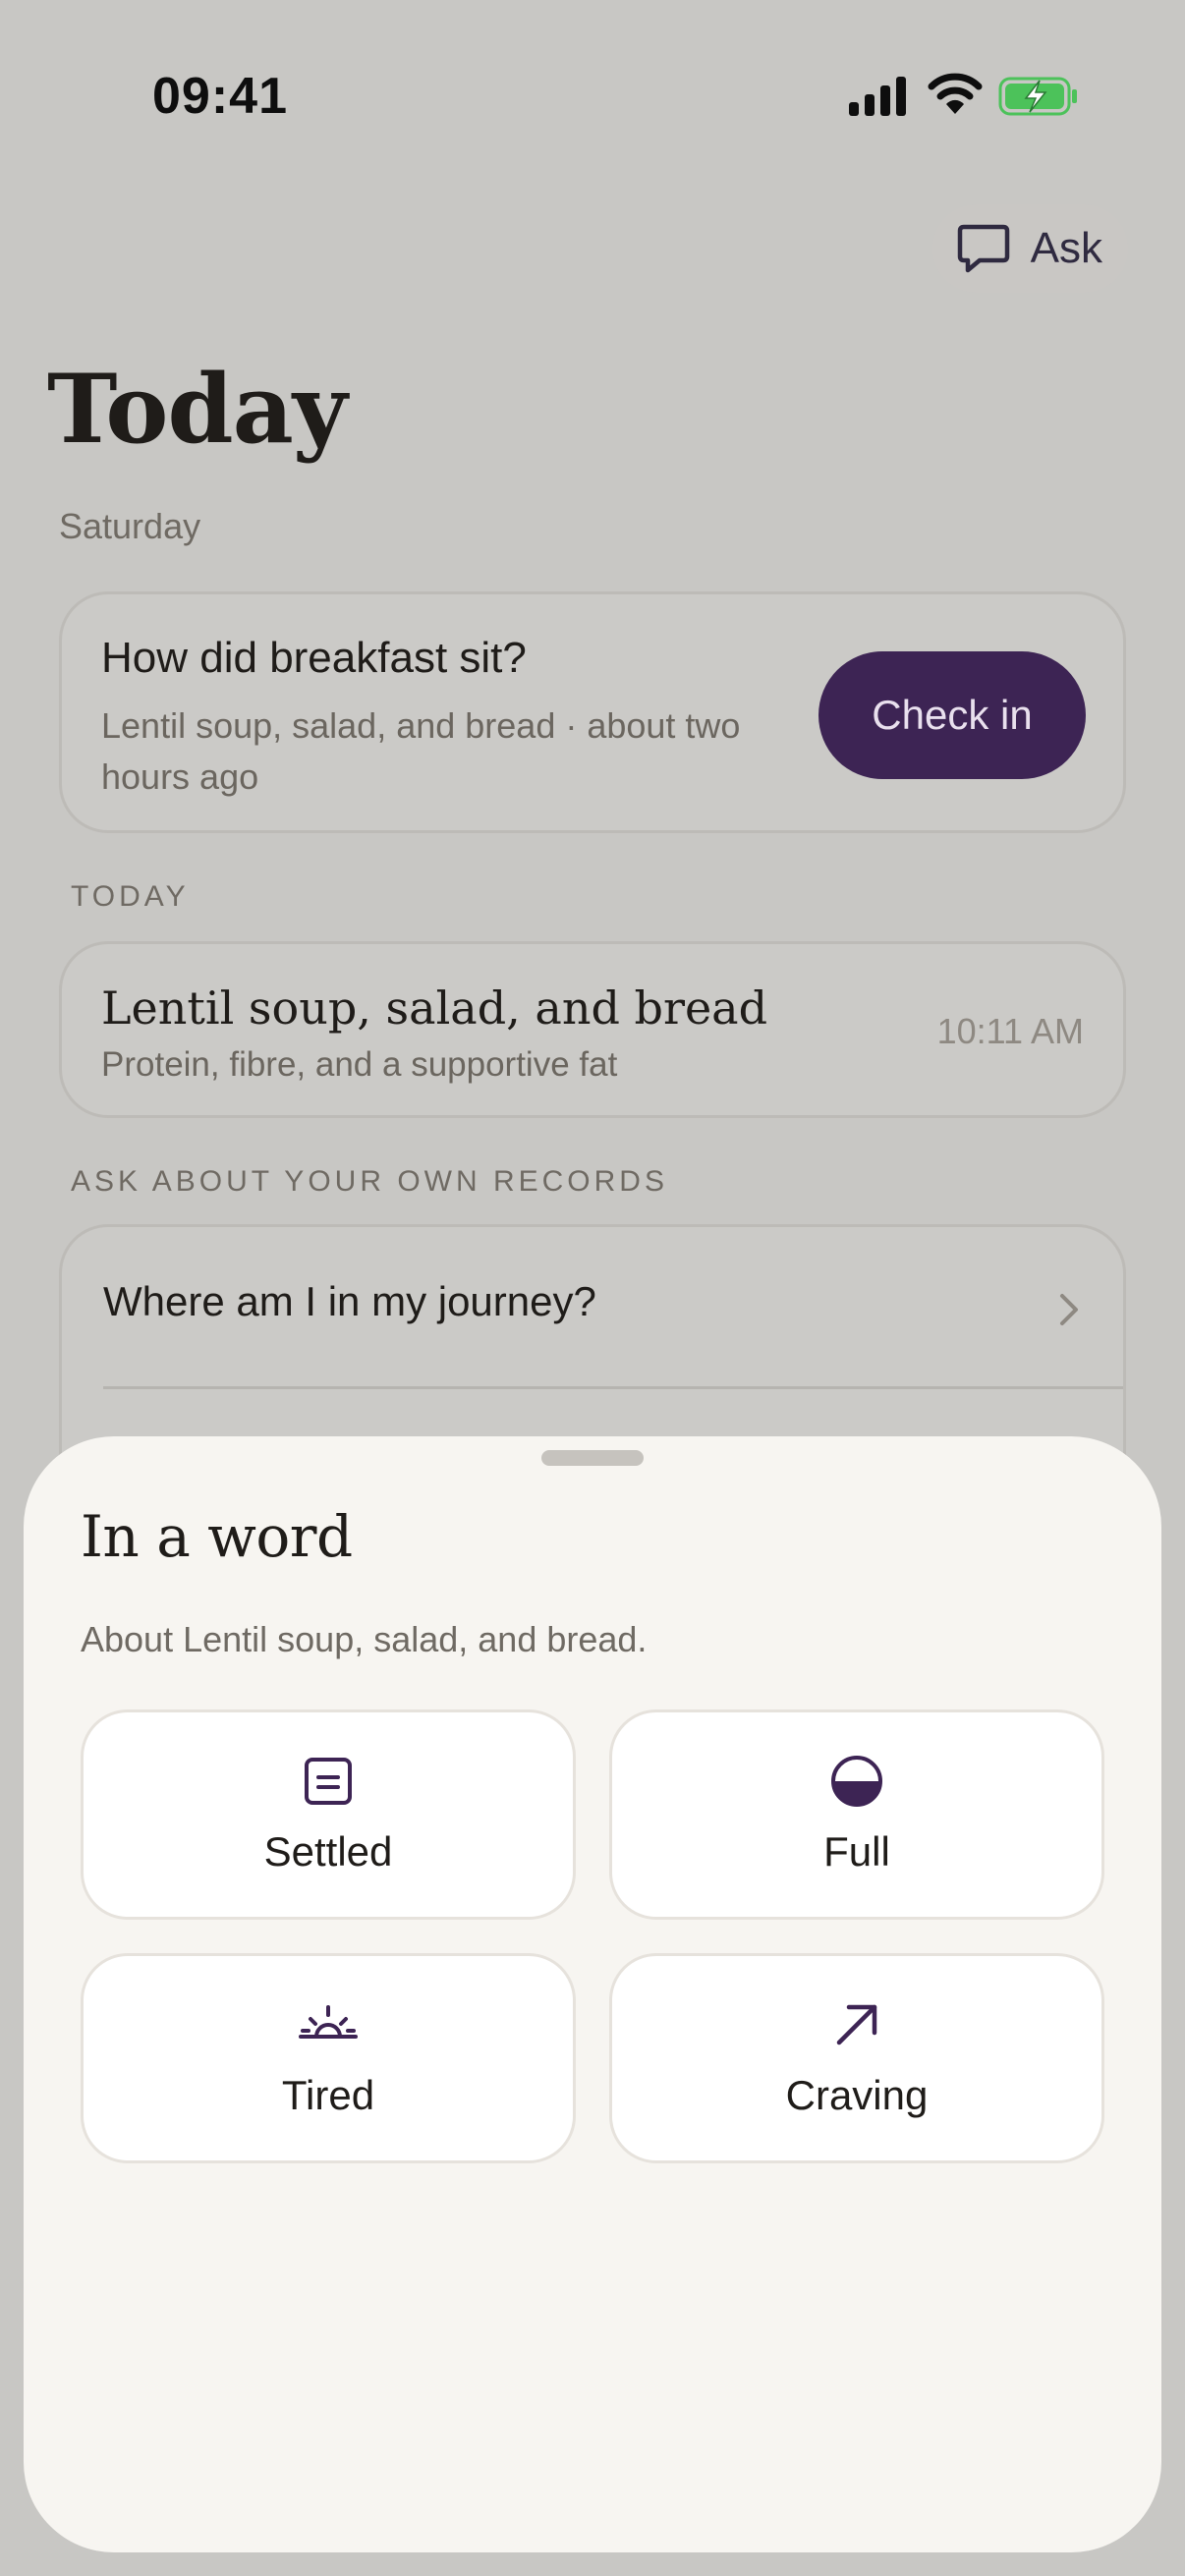  What do you see at coordinates (857, 2095) in the screenshot?
I see `option-craving-label: Craving` at bounding box center [857, 2095].